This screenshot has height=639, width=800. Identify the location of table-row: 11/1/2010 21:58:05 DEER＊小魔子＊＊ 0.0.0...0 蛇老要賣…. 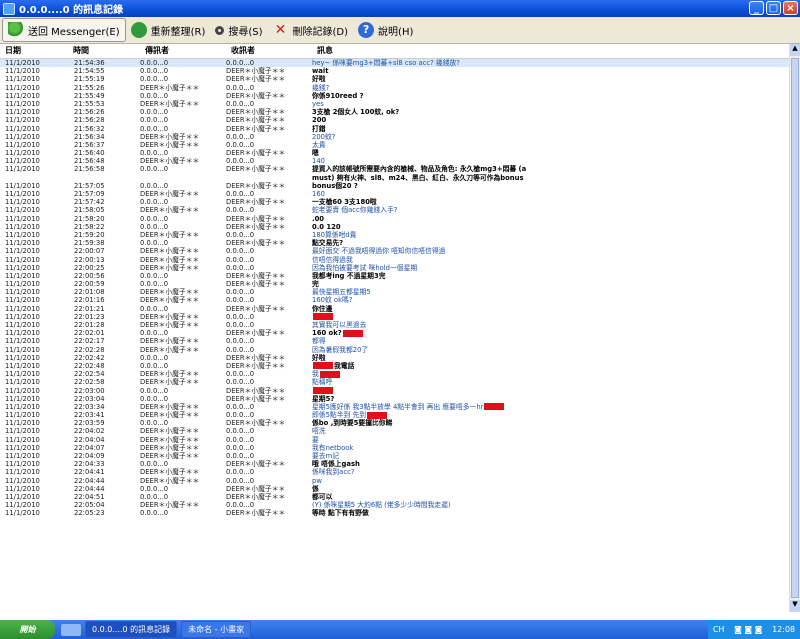
(395, 210).